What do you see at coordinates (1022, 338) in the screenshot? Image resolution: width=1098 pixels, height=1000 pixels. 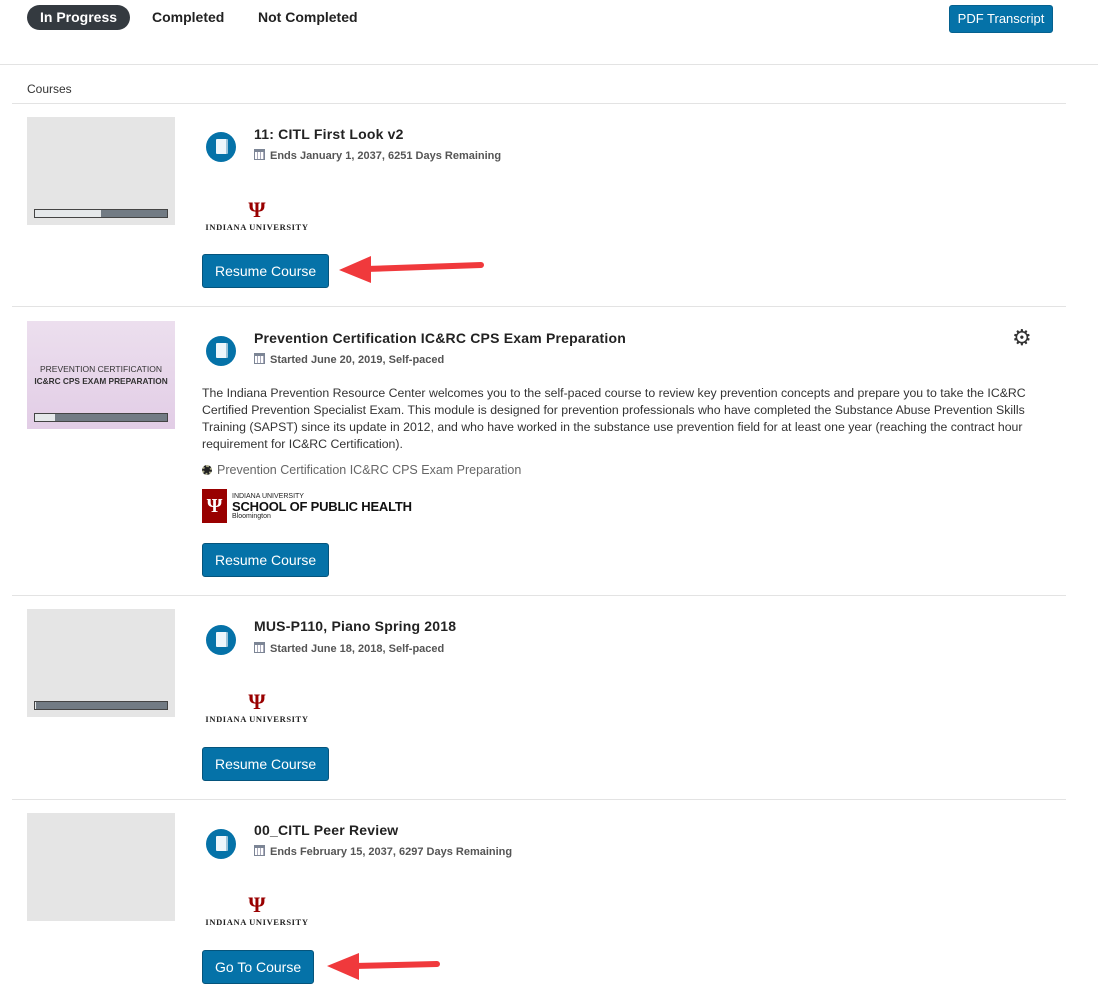 I see `gear-icon: ⚙` at bounding box center [1022, 338].